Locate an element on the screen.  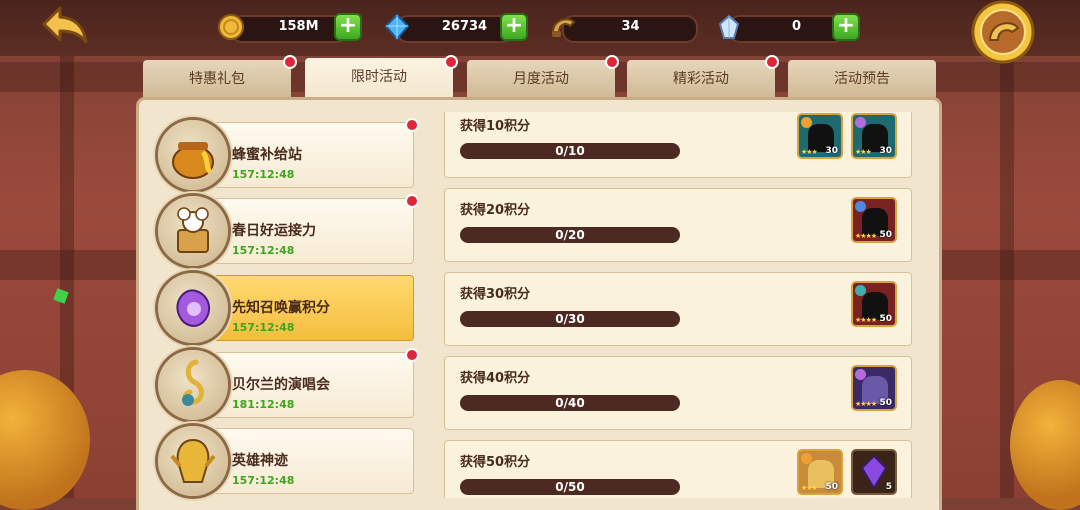
back-arrow-icon is located at coordinates (65, 25).